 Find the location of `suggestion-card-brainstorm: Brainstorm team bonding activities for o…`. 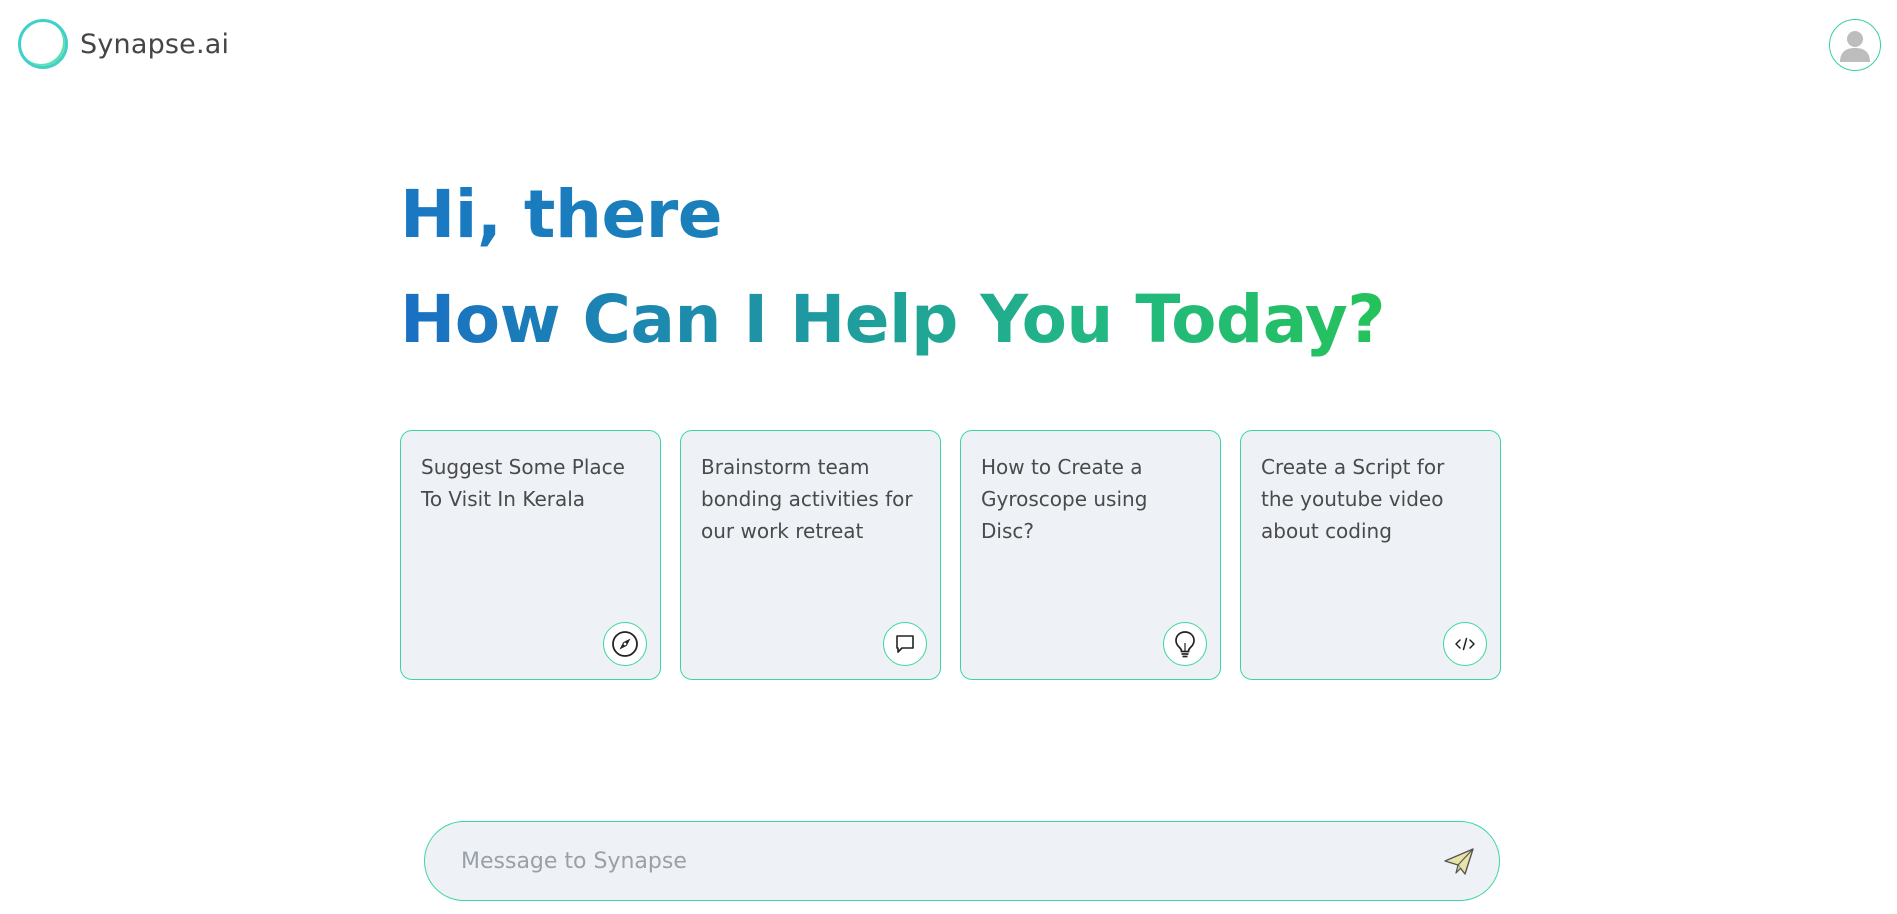

suggestion-card-brainstorm: Brainstorm team bonding activities for o… is located at coordinates (810, 555).